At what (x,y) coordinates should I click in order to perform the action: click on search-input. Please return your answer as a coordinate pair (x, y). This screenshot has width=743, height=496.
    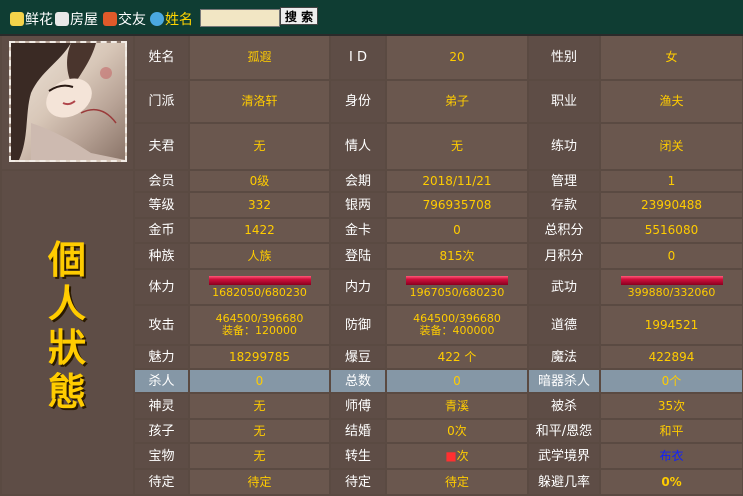
    Looking at the image, I should click on (240, 18).